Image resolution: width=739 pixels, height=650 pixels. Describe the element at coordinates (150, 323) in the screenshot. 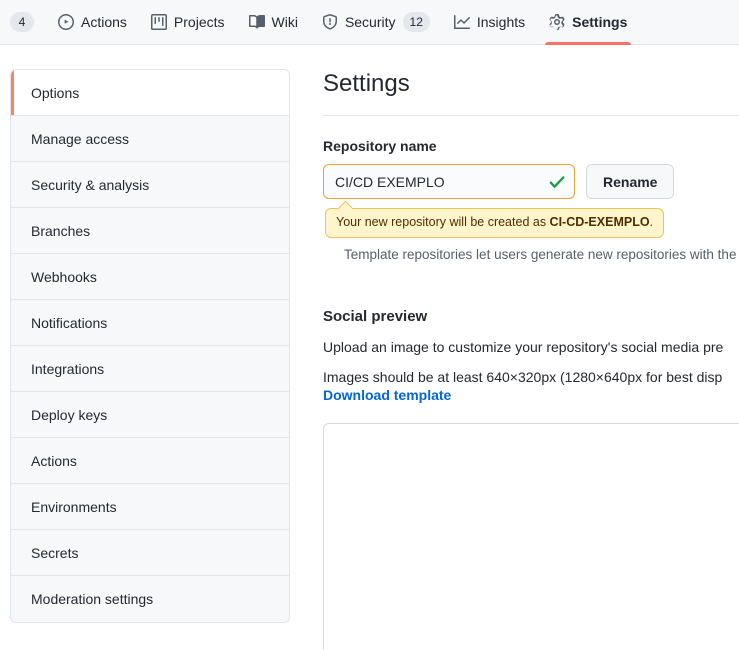

I see `sidebar-item-notifications: Notifications` at that location.